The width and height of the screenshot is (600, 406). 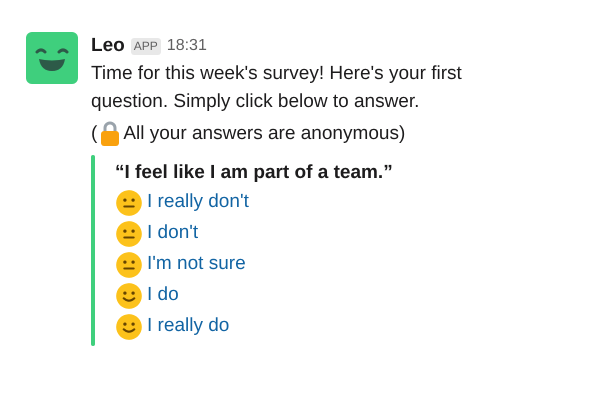 What do you see at coordinates (163, 295) in the screenshot?
I see `answer-link: I do` at bounding box center [163, 295].